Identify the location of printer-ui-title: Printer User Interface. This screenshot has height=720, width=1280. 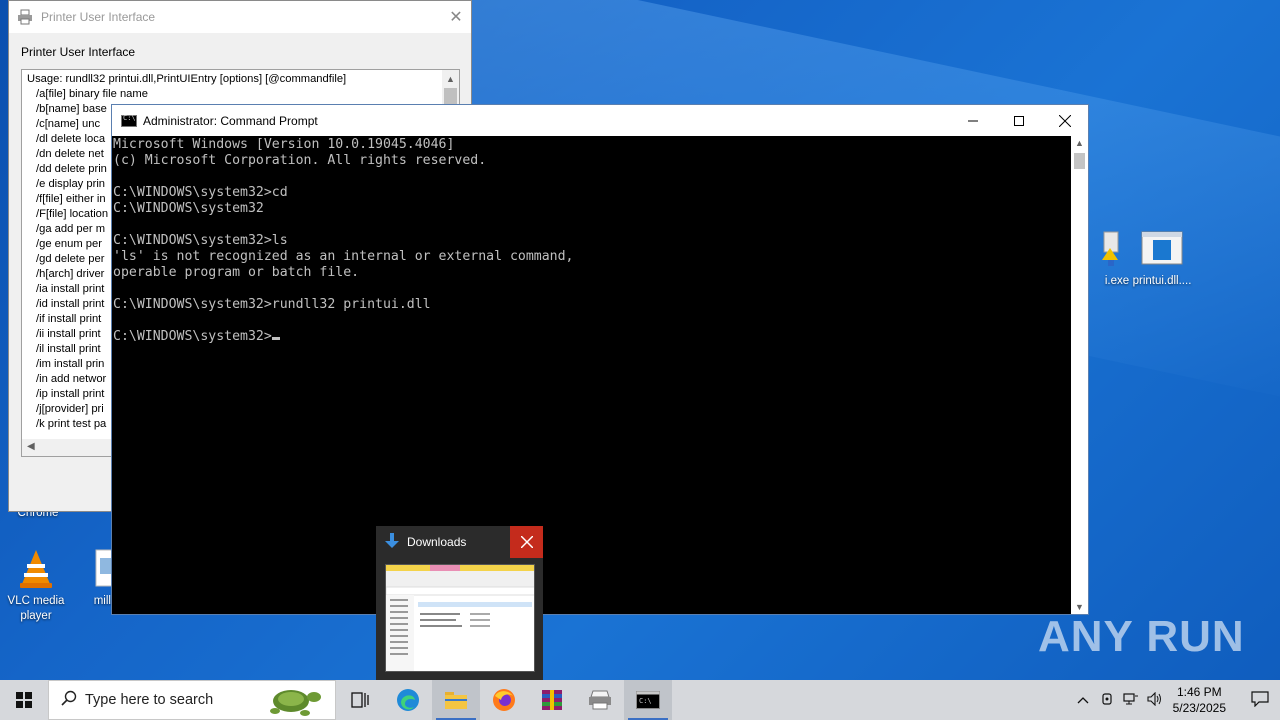
(98, 17).